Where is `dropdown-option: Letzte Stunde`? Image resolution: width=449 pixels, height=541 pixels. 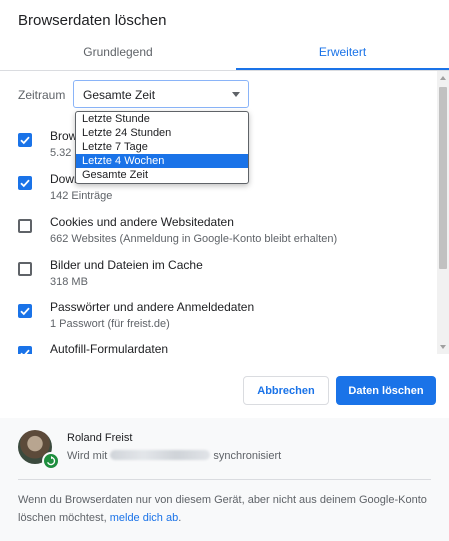
dropdown-option: Letzte Stunde is located at coordinates (162, 119).